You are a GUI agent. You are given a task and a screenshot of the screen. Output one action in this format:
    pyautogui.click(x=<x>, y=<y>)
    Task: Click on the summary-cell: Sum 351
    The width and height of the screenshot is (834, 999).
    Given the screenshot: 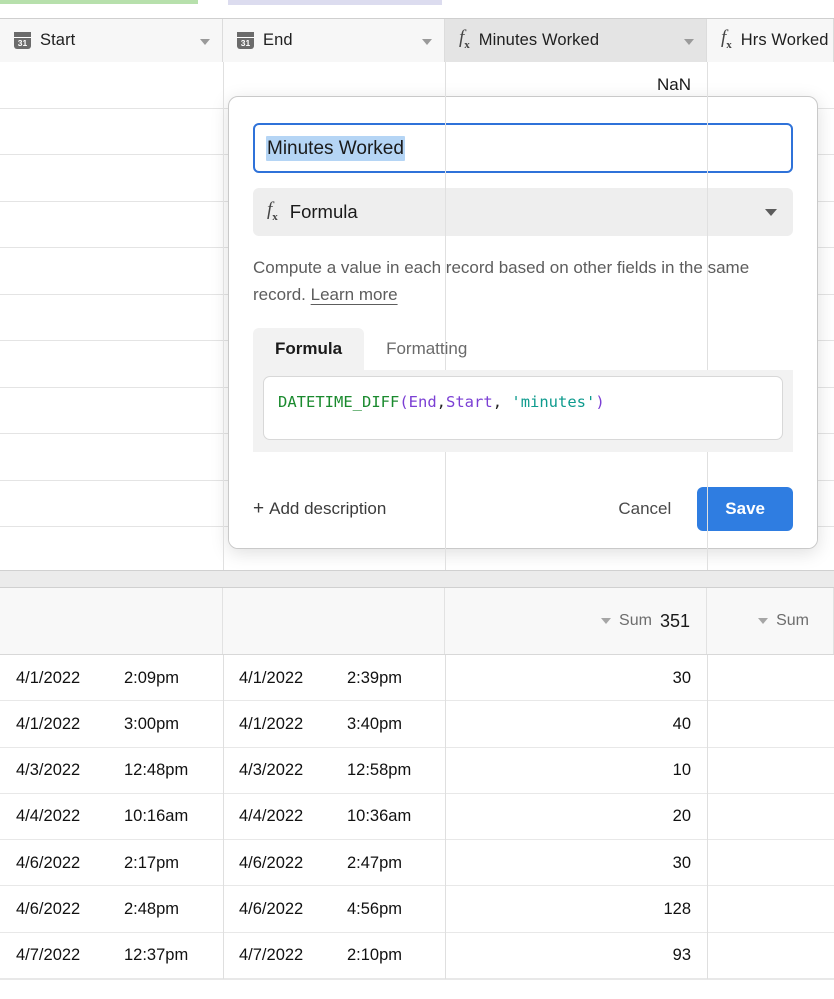 What is the action you would take?
    pyautogui.click(x=576, y=621)
    